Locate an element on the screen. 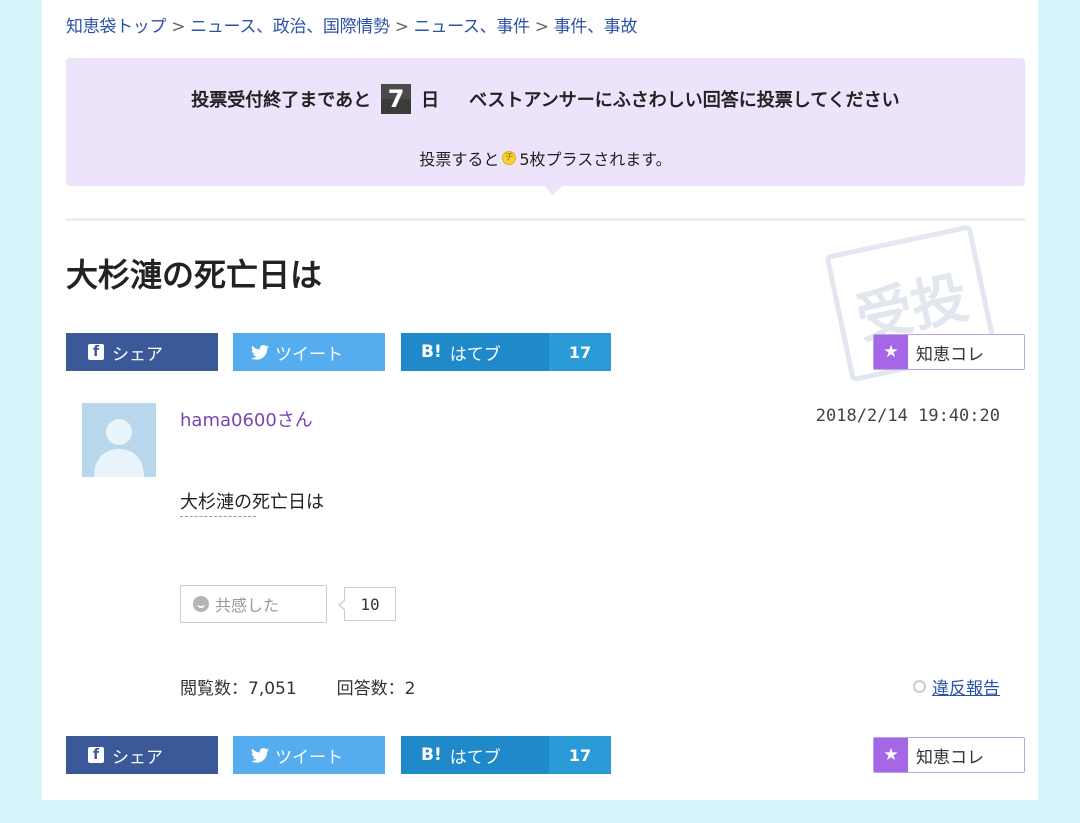 The width and height of the screenshot is (1080, 823). day-unit: 日 is located at coordinates (430, 100).